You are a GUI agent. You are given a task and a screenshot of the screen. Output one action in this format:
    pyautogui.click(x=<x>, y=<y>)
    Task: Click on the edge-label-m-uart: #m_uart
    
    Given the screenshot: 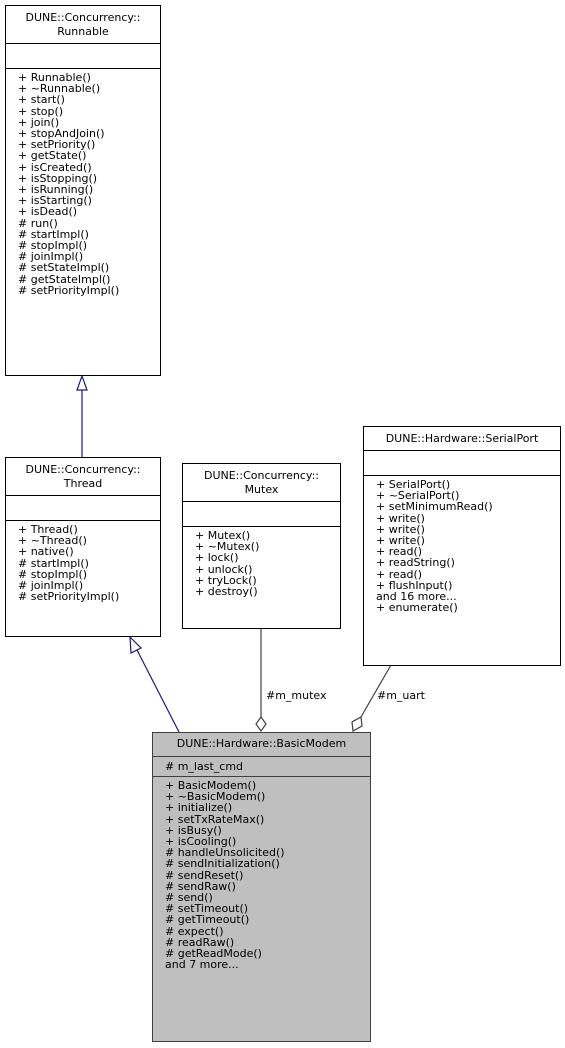 What is the action you would take?
    pyautogui.click(x=401, y=695)
    